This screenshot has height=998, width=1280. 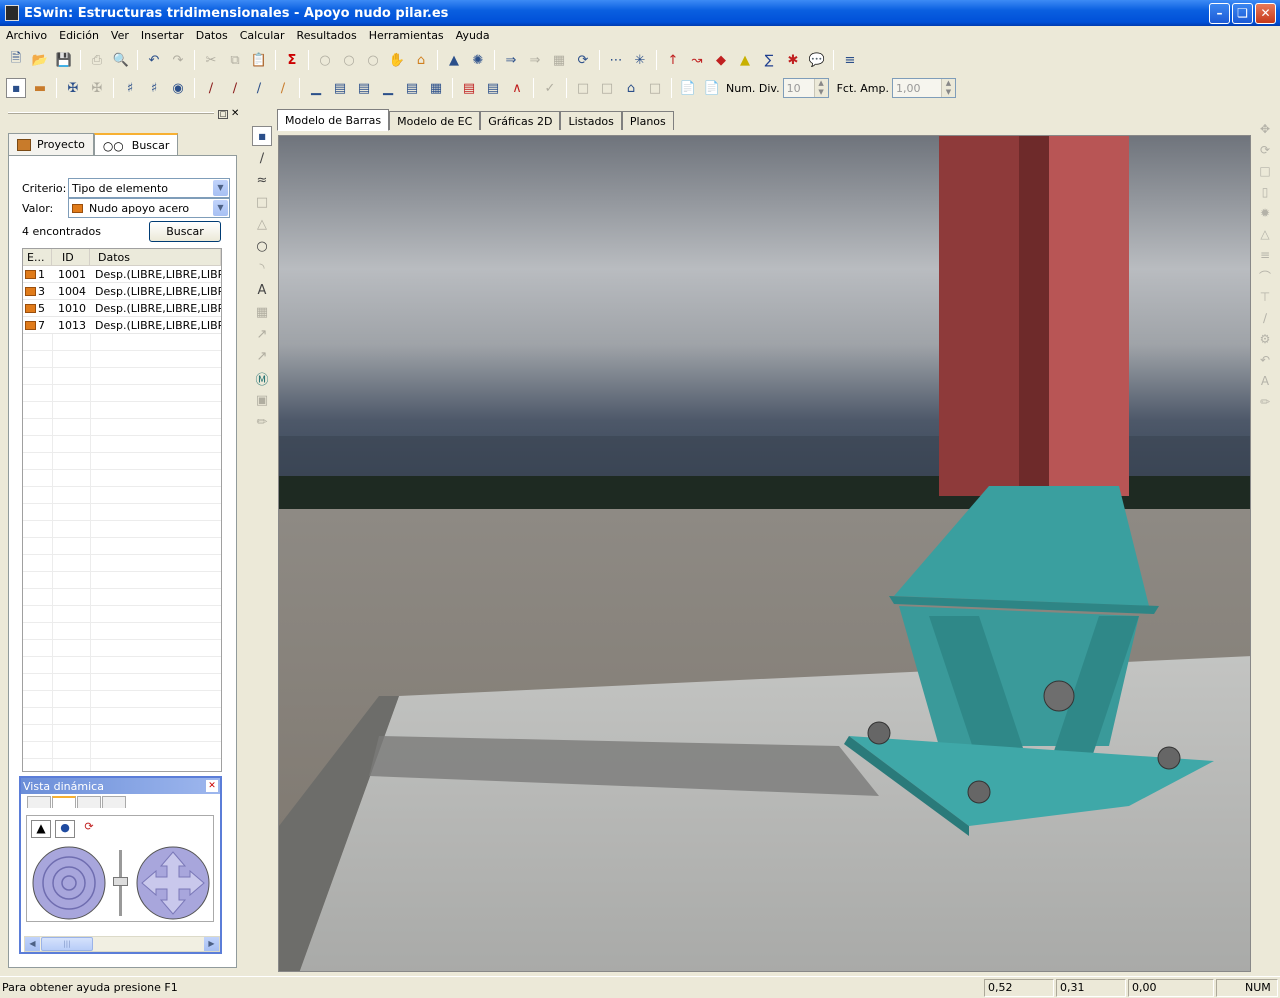 What do you see at coordinates (388, 88) in the screenshot?
I see `load-line-icon: ▁` at bounding box center [388, 88].